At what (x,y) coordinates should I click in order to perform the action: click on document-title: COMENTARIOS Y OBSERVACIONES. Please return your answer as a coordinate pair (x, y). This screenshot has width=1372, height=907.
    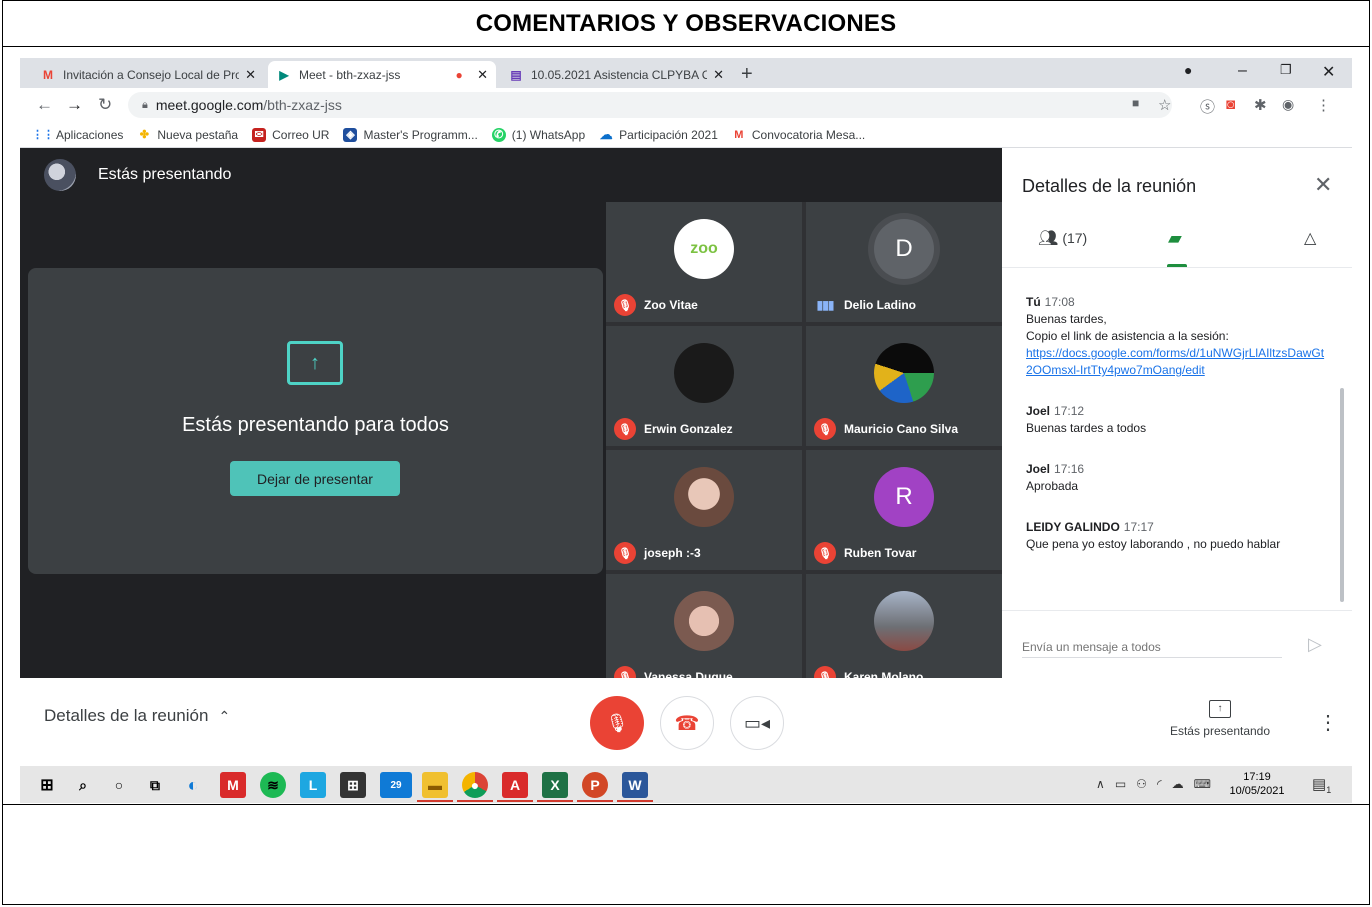
    Looking at the image, I should click on (686, 23).